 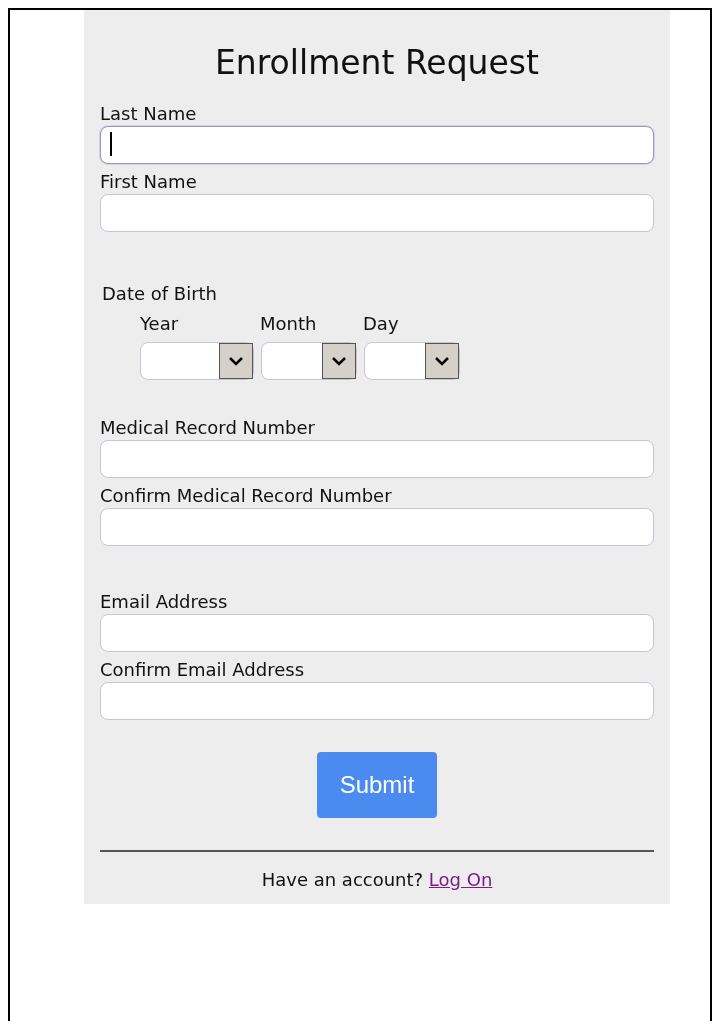 I want to click on field-label: First Name, so click(x=149, y=182).